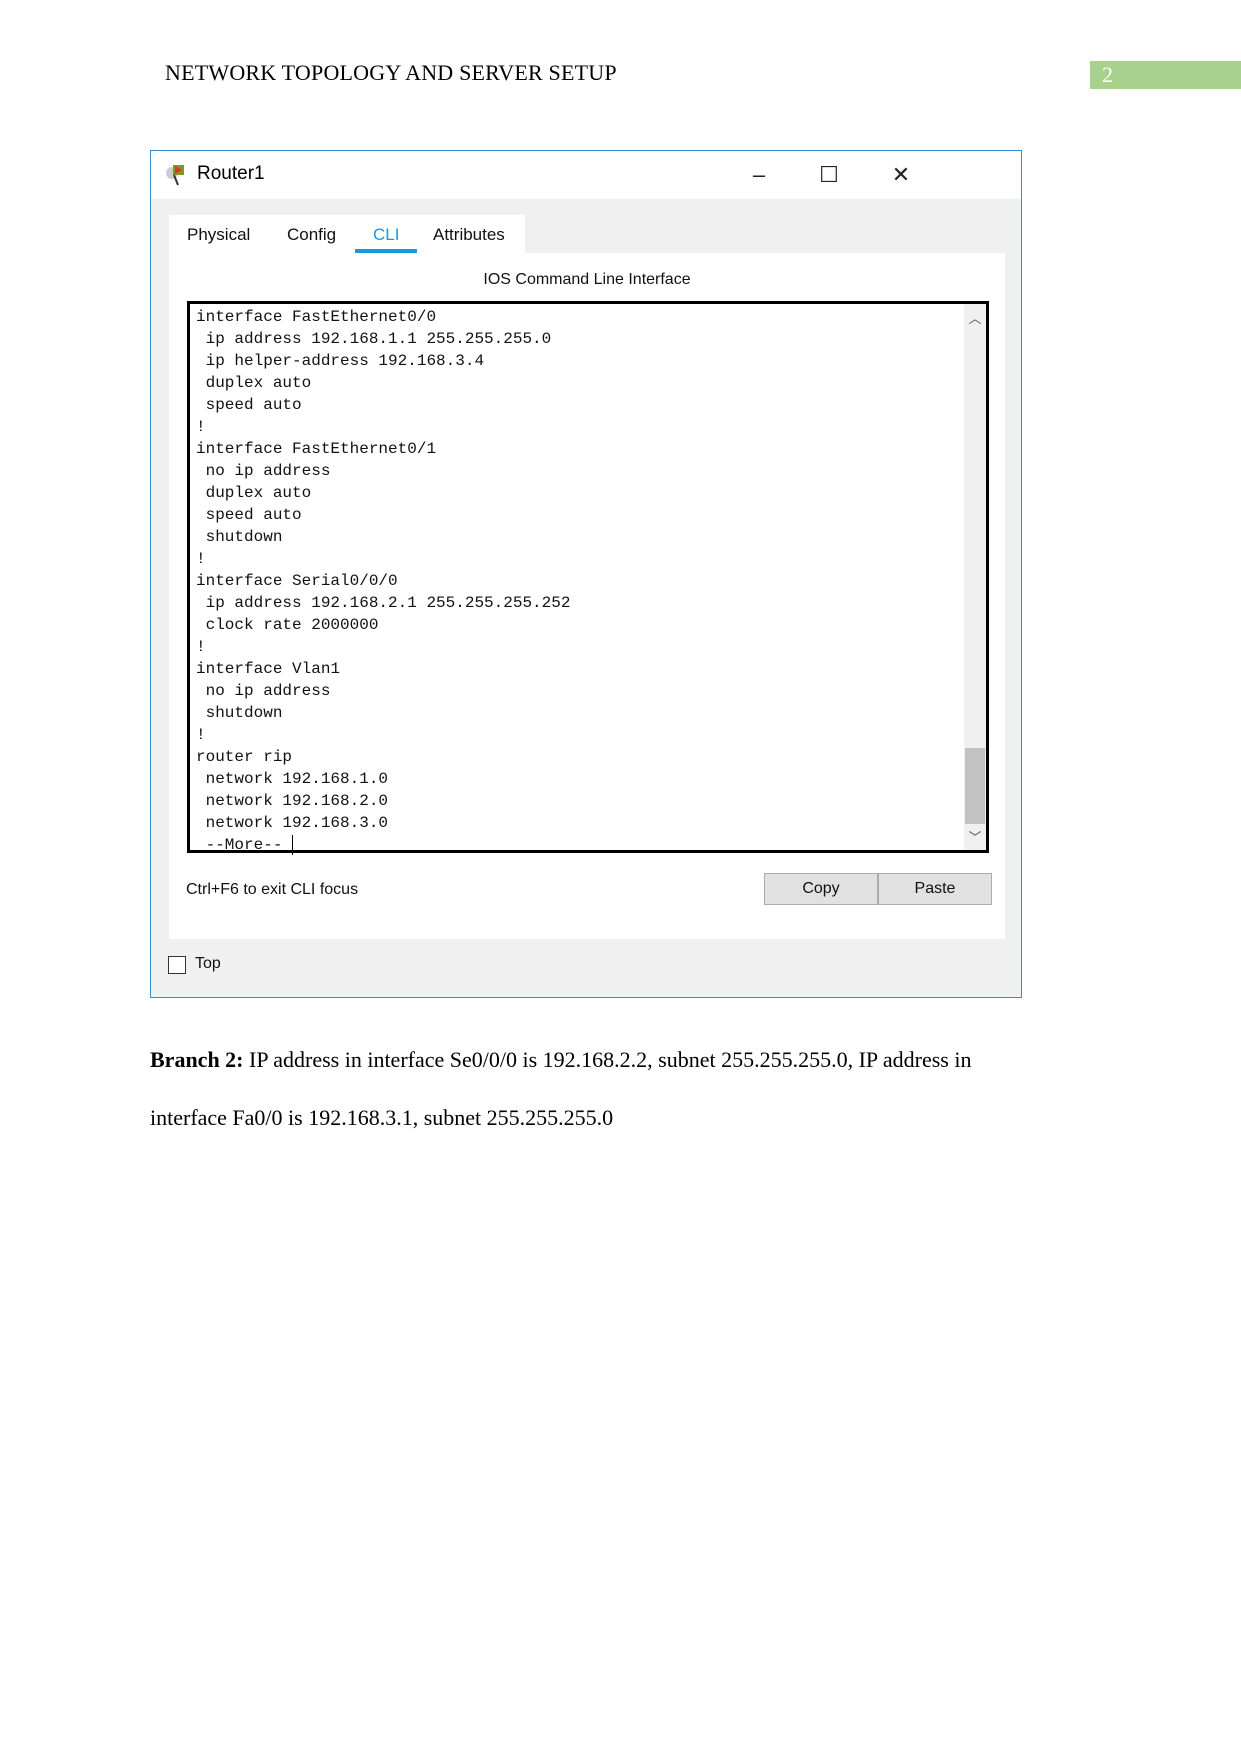 This screenshot has width=1241, height=1754. What do you see at coordinates (975, 786) in the screenshot?
I see `scrollbar-thumb` at bounding box center [975, 786].